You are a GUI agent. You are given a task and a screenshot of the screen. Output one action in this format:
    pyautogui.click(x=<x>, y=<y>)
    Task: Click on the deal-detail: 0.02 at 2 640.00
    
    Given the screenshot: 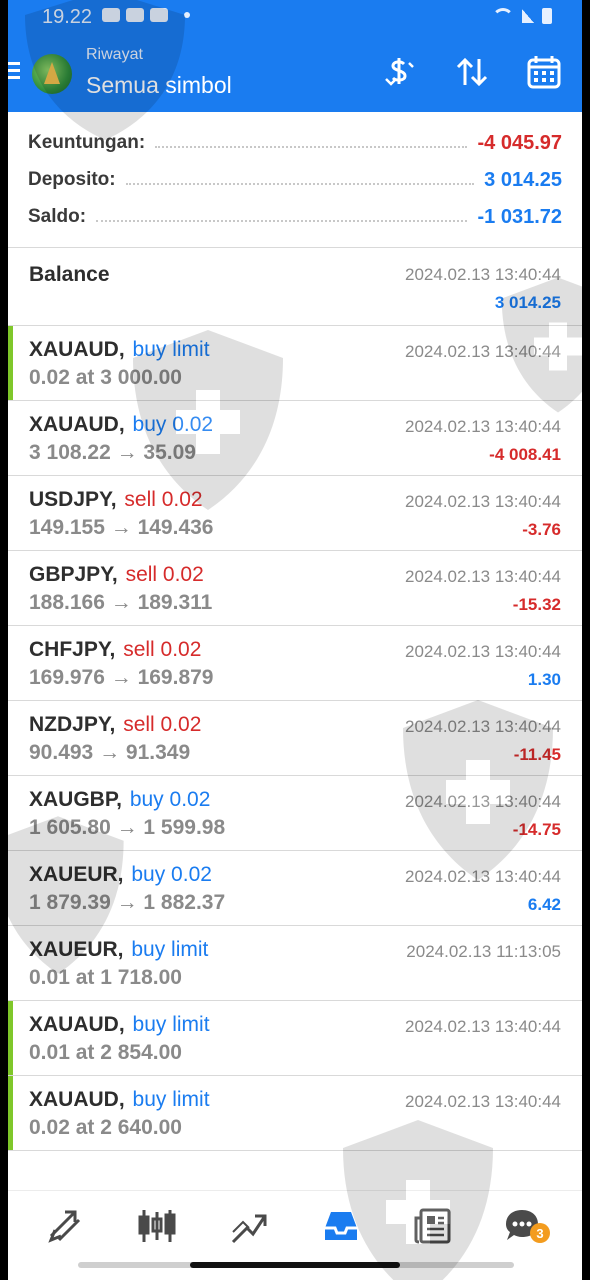 What is the action you would take?
    pyautogui.click(x=105, y=1127)
    